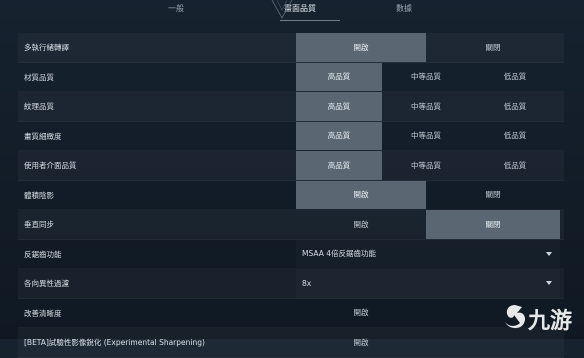 Image resolution: width=584 pixels, height=358 pixels. Describe the element at coordinates (39, 224) in the screenshot. I see `setting-label: 垂直同步` at that location.